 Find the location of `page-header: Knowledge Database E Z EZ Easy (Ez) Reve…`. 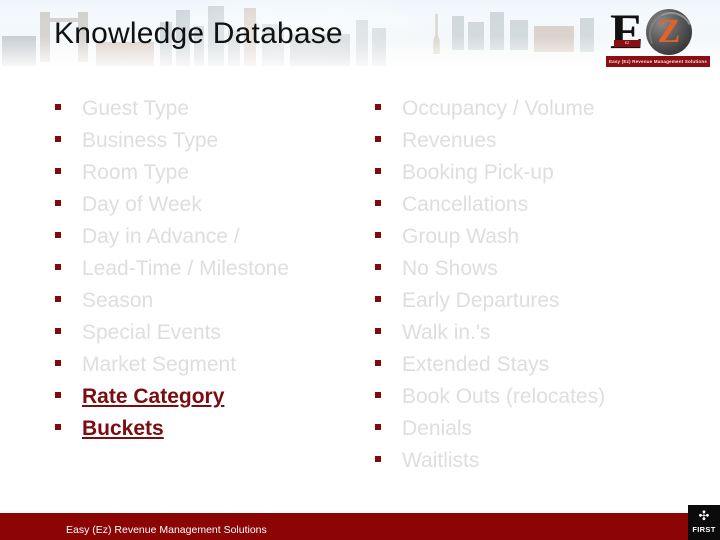

page-header: Knowledge Database E Z EZ Easy (Ez) Reve… is located at coordinates (360, 39).